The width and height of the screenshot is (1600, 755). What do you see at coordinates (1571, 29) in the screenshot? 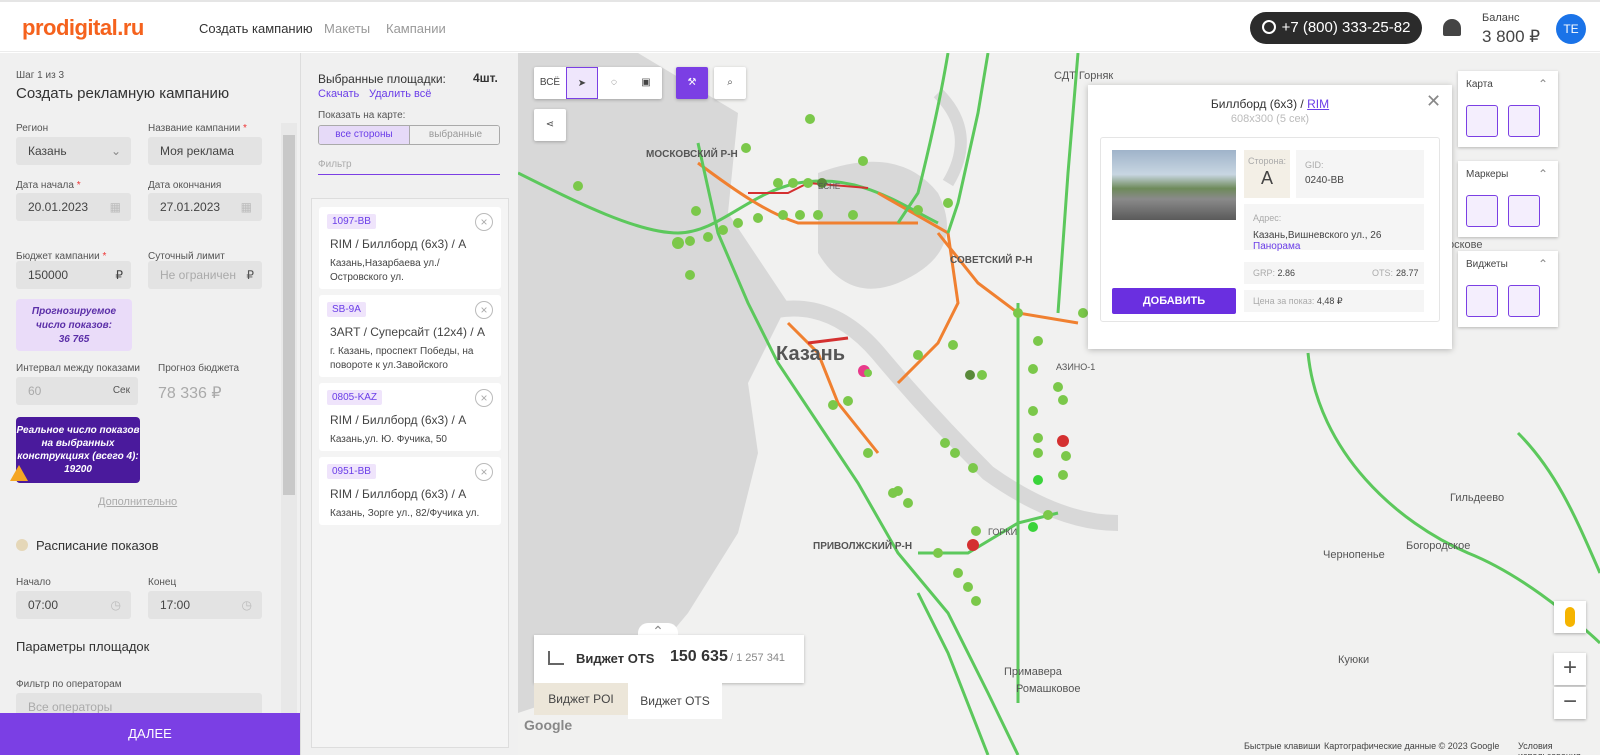
I see `avatar: TE` at bounding box center [1571, 29].